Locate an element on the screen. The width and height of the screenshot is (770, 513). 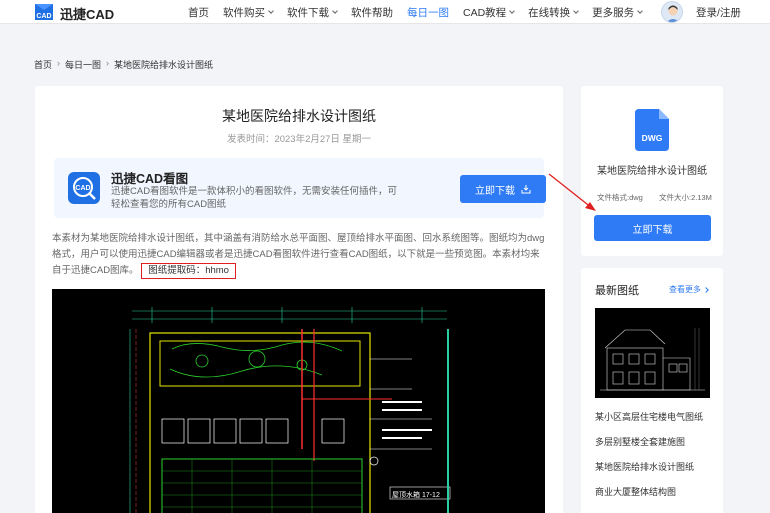
nav-download: 软件下载 is located at coordinates (312, 12).